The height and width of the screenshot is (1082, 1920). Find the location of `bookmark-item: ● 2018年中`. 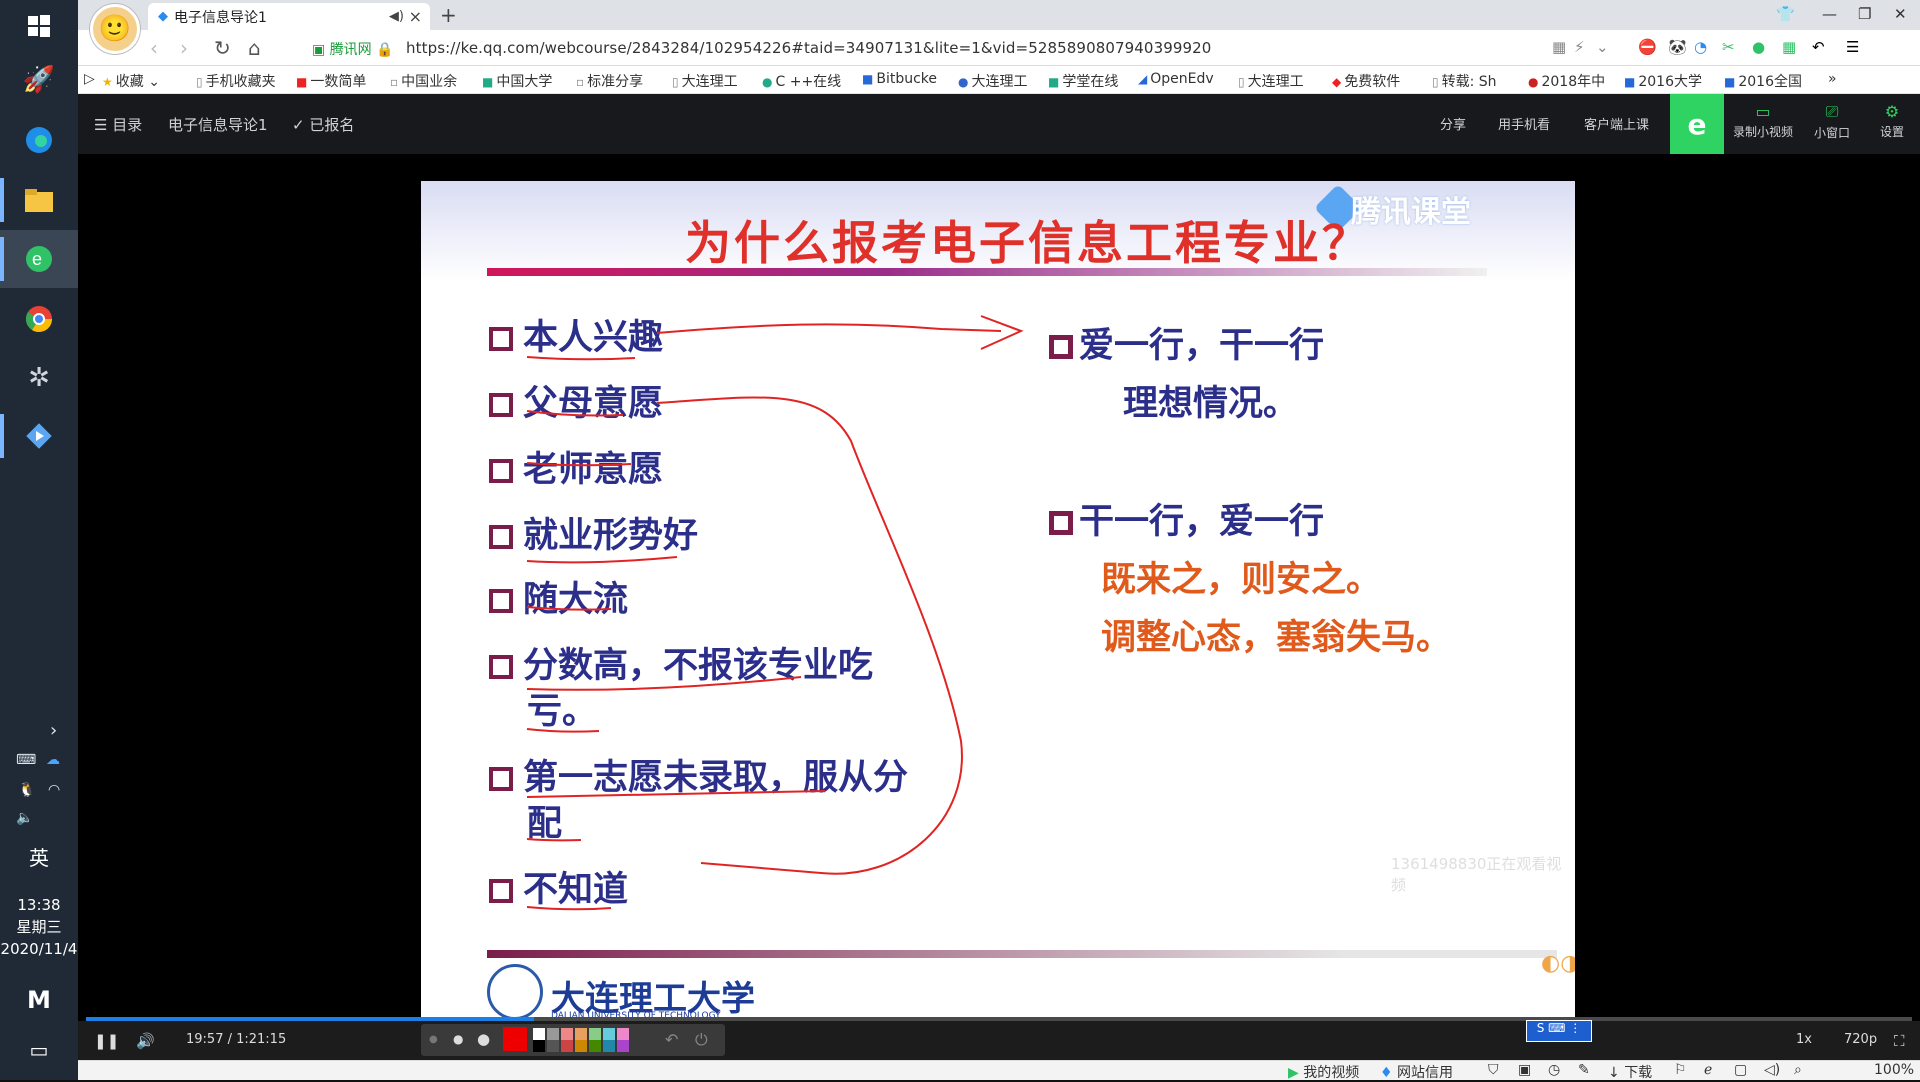

bookmark-item: ● 2018年中 is located at coordinates (1566, 81).